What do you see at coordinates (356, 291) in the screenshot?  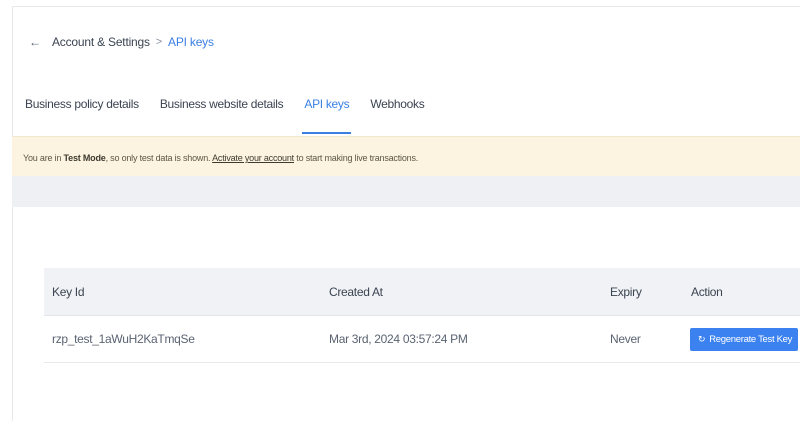 I see `header-created-at: Created At` at bounding box center [356, 291].